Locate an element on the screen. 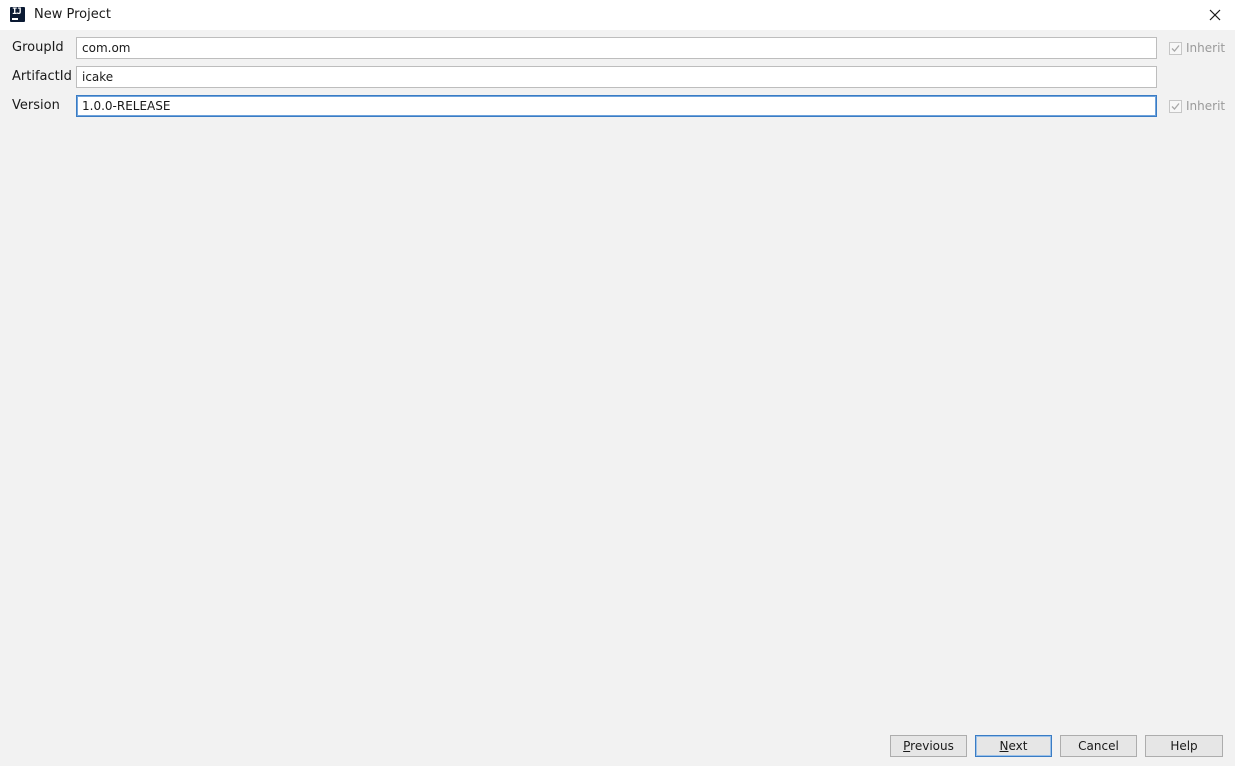  close-button is located at coordinates (1215, 15).